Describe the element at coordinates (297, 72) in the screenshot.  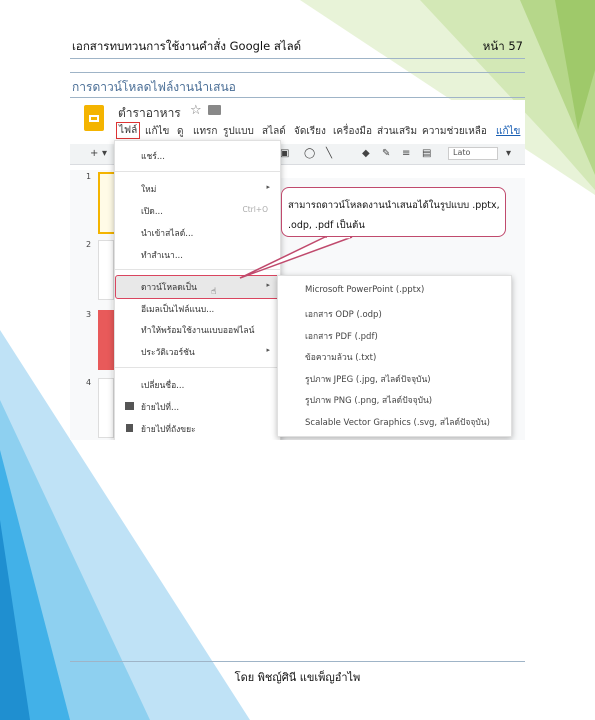
I see `section-top-rule` at that location.